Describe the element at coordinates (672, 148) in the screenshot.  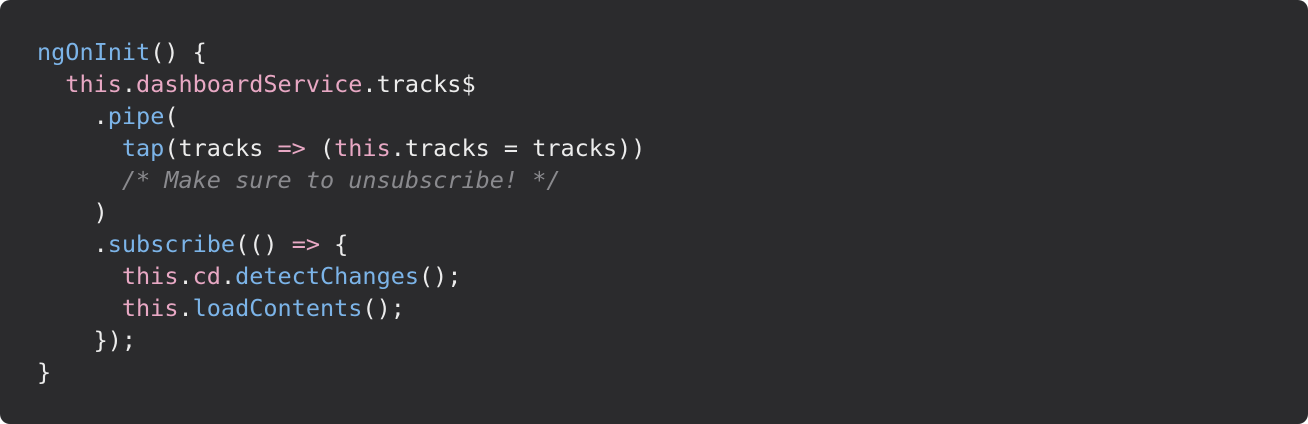
I see `code-line: tap(tracks => (this.tracks = tracks))` at that location.